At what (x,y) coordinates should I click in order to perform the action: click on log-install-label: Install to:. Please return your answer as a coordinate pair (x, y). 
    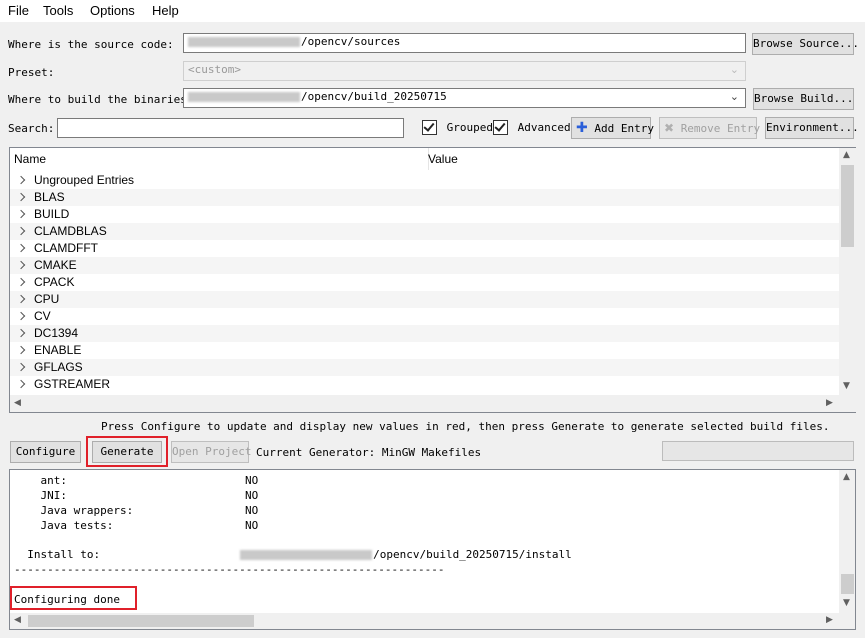
    Looking at the image, I should click on (57, 554).